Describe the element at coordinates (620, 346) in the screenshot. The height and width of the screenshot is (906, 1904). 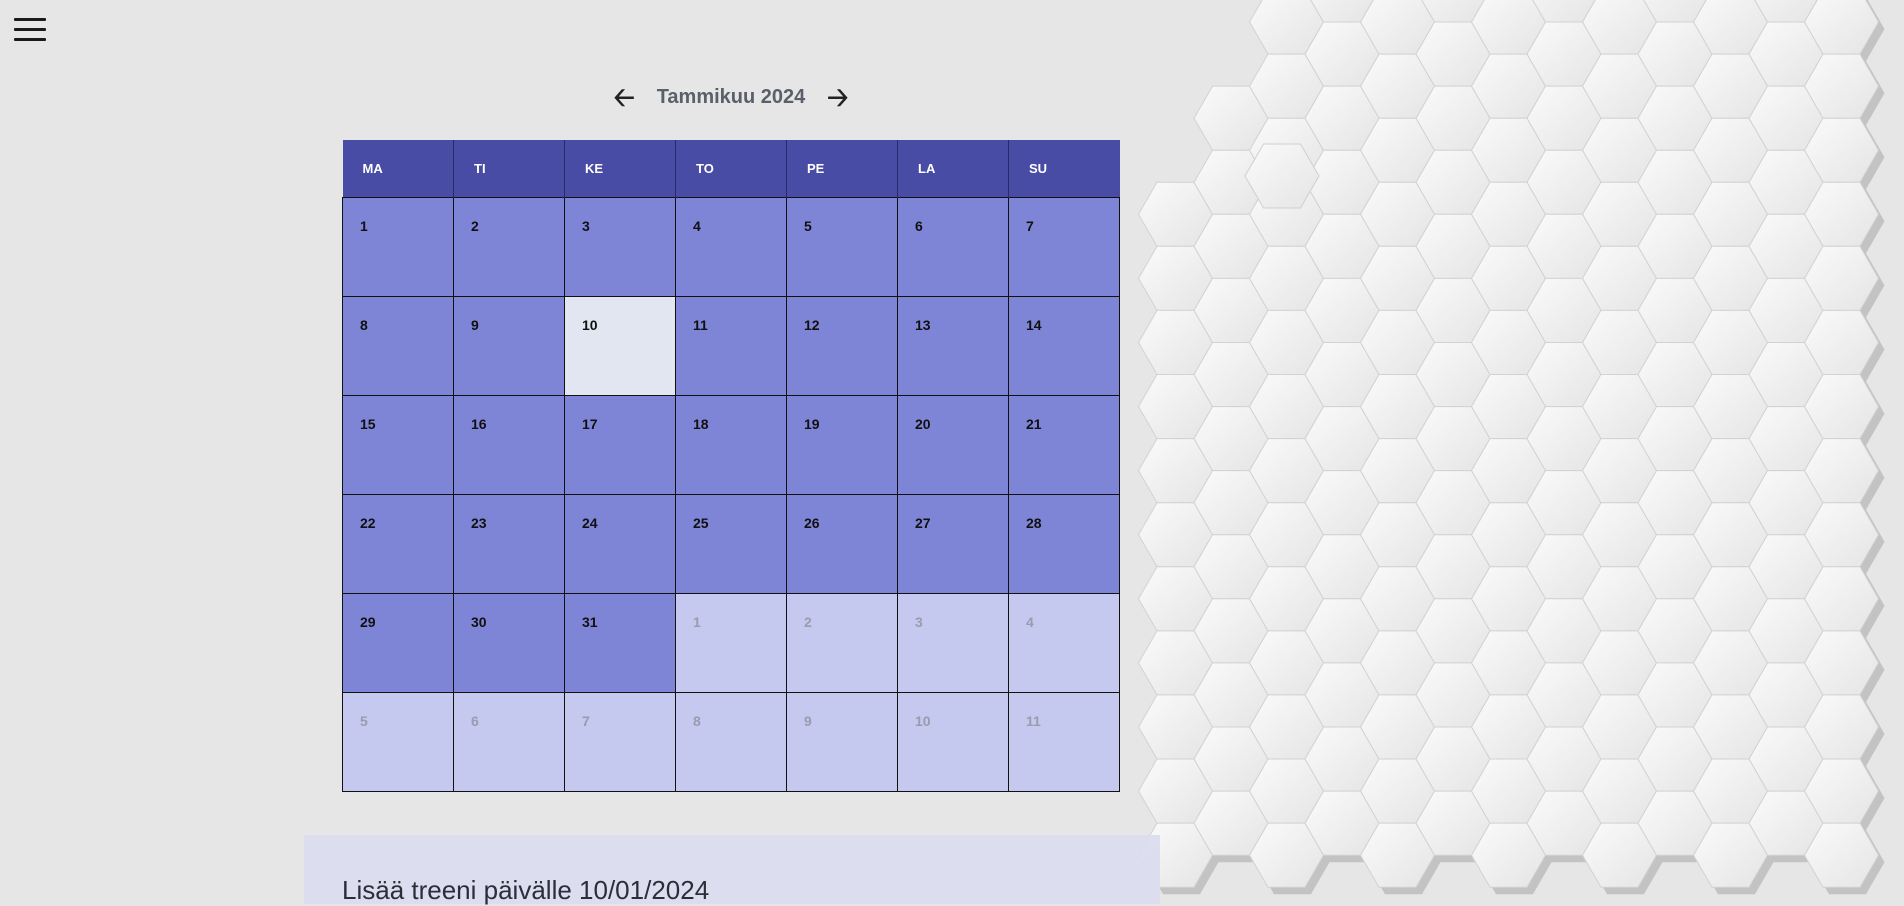
I see `calendar-day-today: 10` at that location.